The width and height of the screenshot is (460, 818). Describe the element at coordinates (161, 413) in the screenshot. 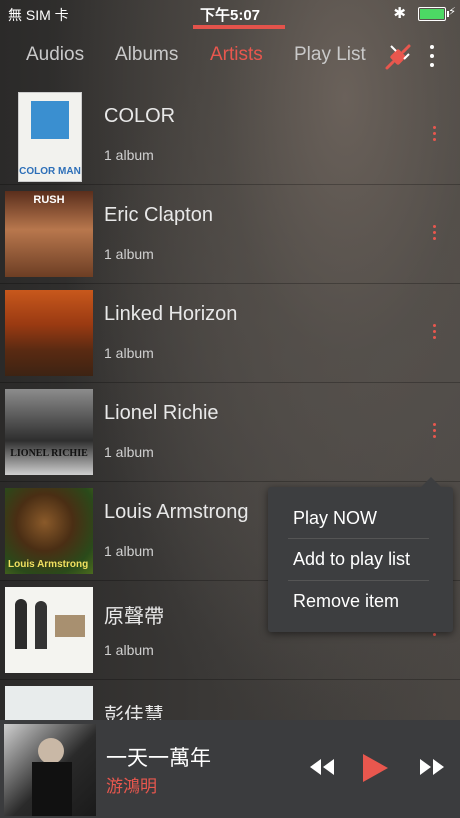

I see `artist-name: Lionel Richie` at that location.